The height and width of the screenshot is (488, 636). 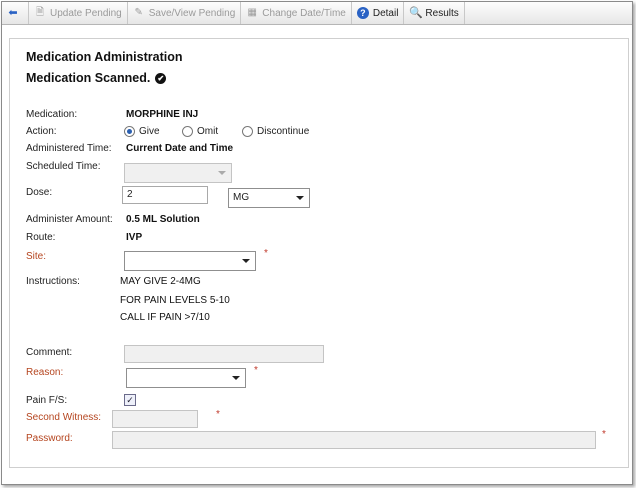 I want to click on scheduled-time-select, so click(x=178, y=173).